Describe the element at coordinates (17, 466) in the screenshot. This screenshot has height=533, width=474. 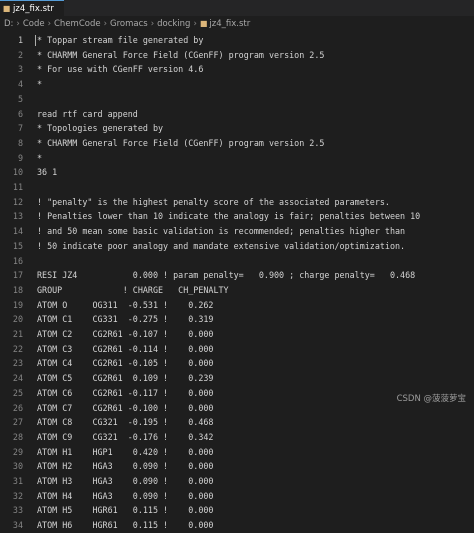
I see `line-number: 30` at that location.